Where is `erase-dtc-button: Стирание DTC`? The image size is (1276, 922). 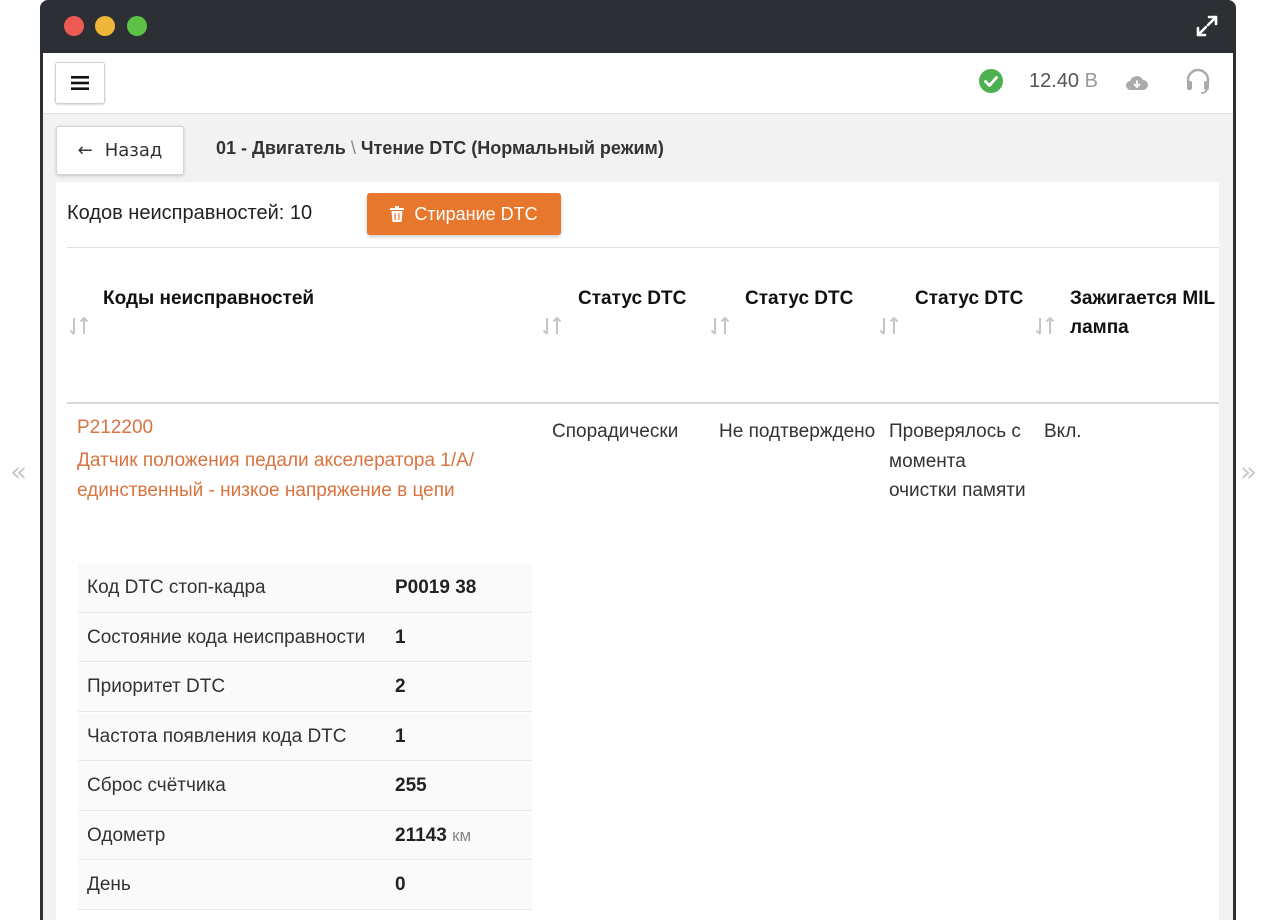 erase-dtc-button: Стирание DTC is located at coordinates (464, 214).